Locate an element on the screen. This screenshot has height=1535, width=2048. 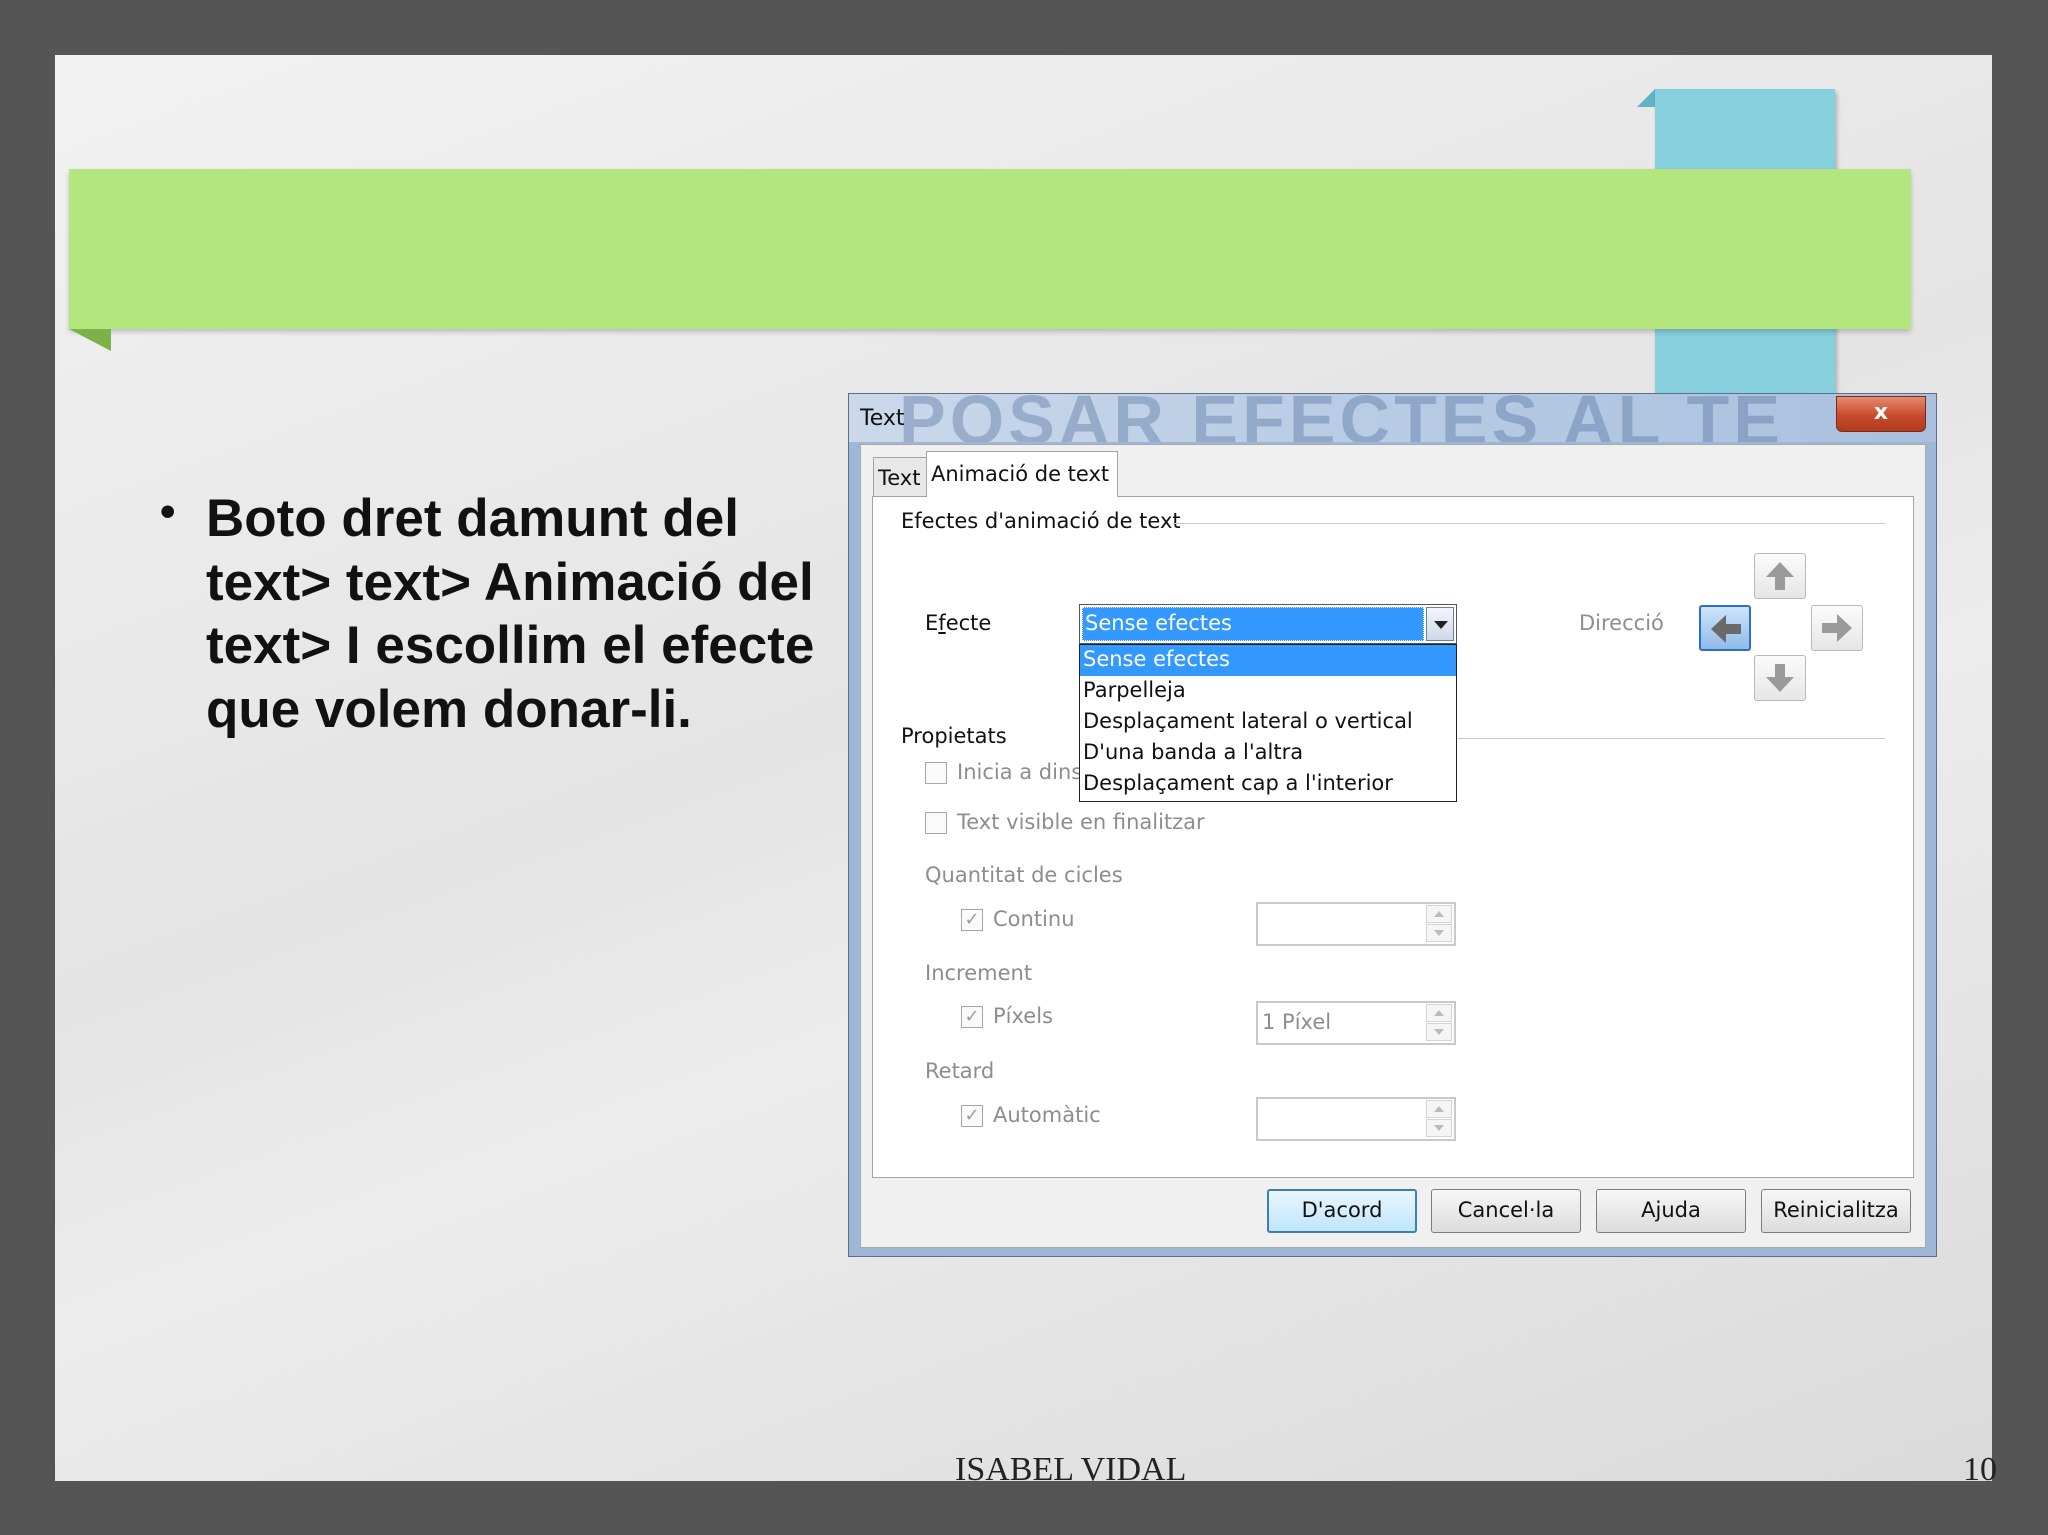
reset-button: Reinicialitza is located at coordinates (1836, 1211).